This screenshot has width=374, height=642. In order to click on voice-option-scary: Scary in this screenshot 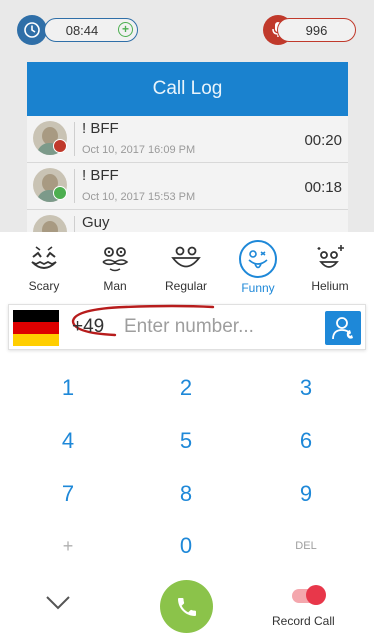, I will do `click(44, 270)`.